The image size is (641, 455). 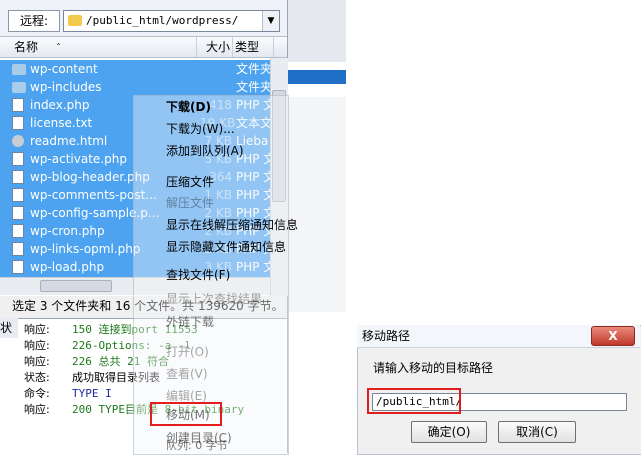 I want to click on chevron-down-icon: ▼, so click(x=270, y=21).